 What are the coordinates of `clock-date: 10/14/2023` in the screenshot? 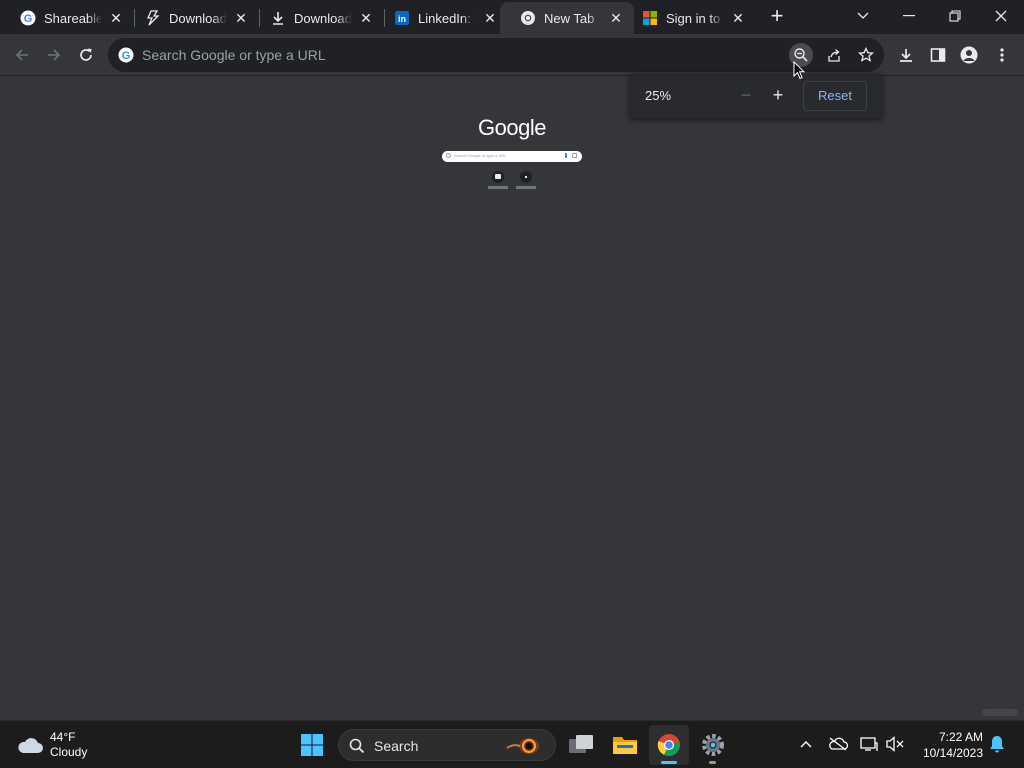 It's located at (952, 753).